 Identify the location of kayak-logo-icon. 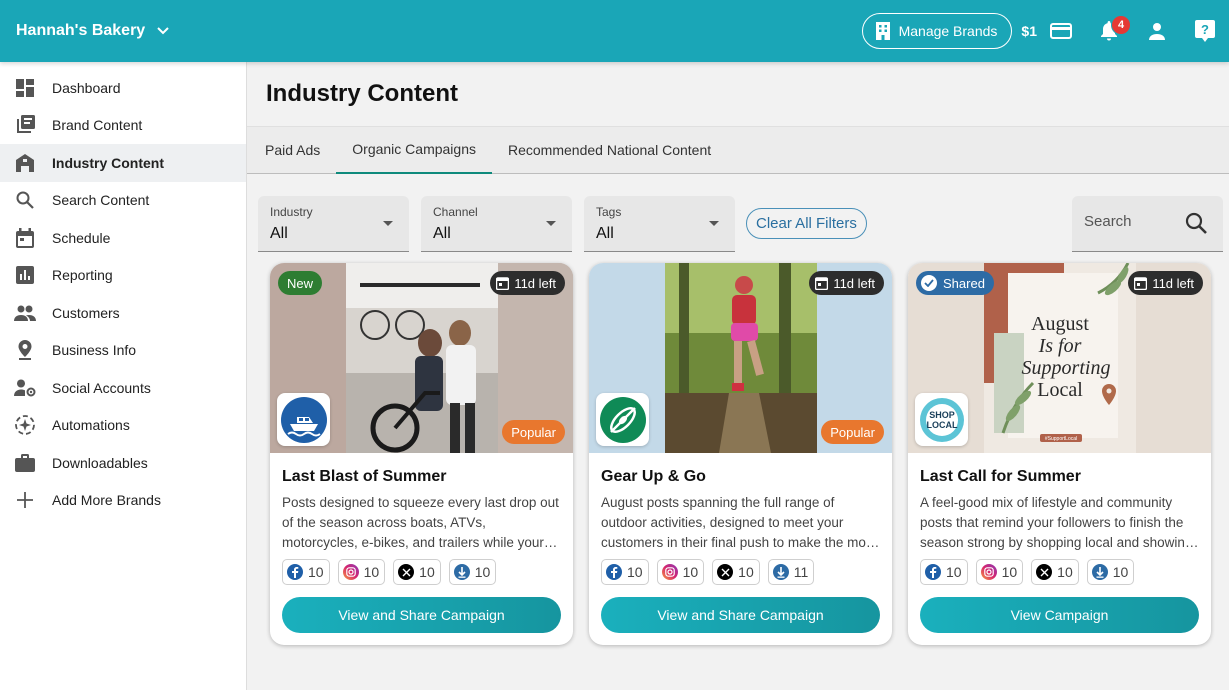
(622, 419).